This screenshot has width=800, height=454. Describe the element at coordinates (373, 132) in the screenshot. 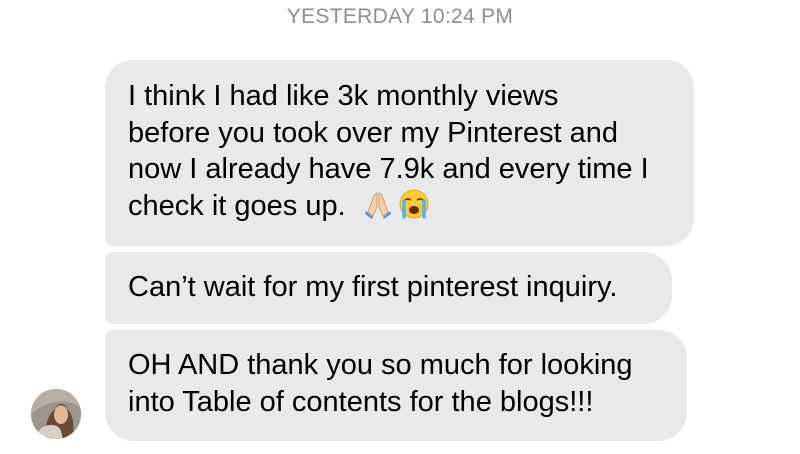

I see `message-line: before you took over my Pinterest and` at that location.